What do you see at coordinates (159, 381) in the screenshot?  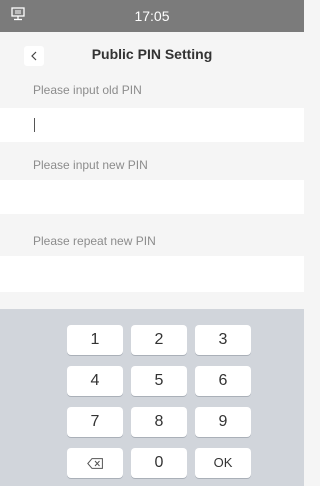 I see `key-5: 5` at bounding box center [159, 381].